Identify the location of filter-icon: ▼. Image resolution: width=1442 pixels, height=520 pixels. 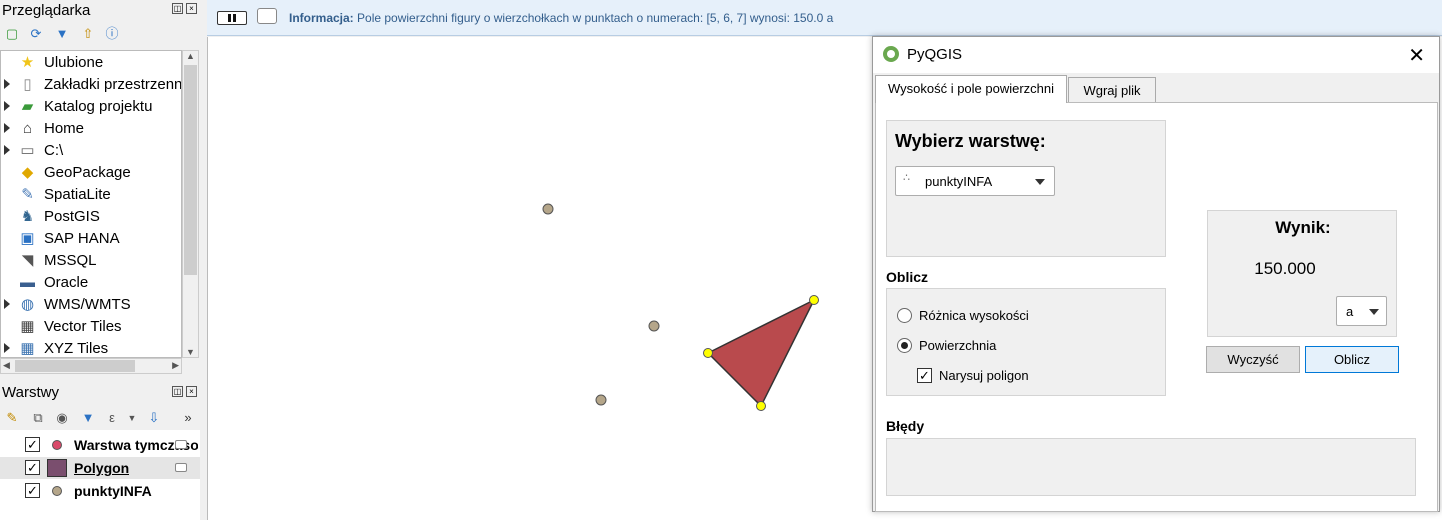
(62, 34).